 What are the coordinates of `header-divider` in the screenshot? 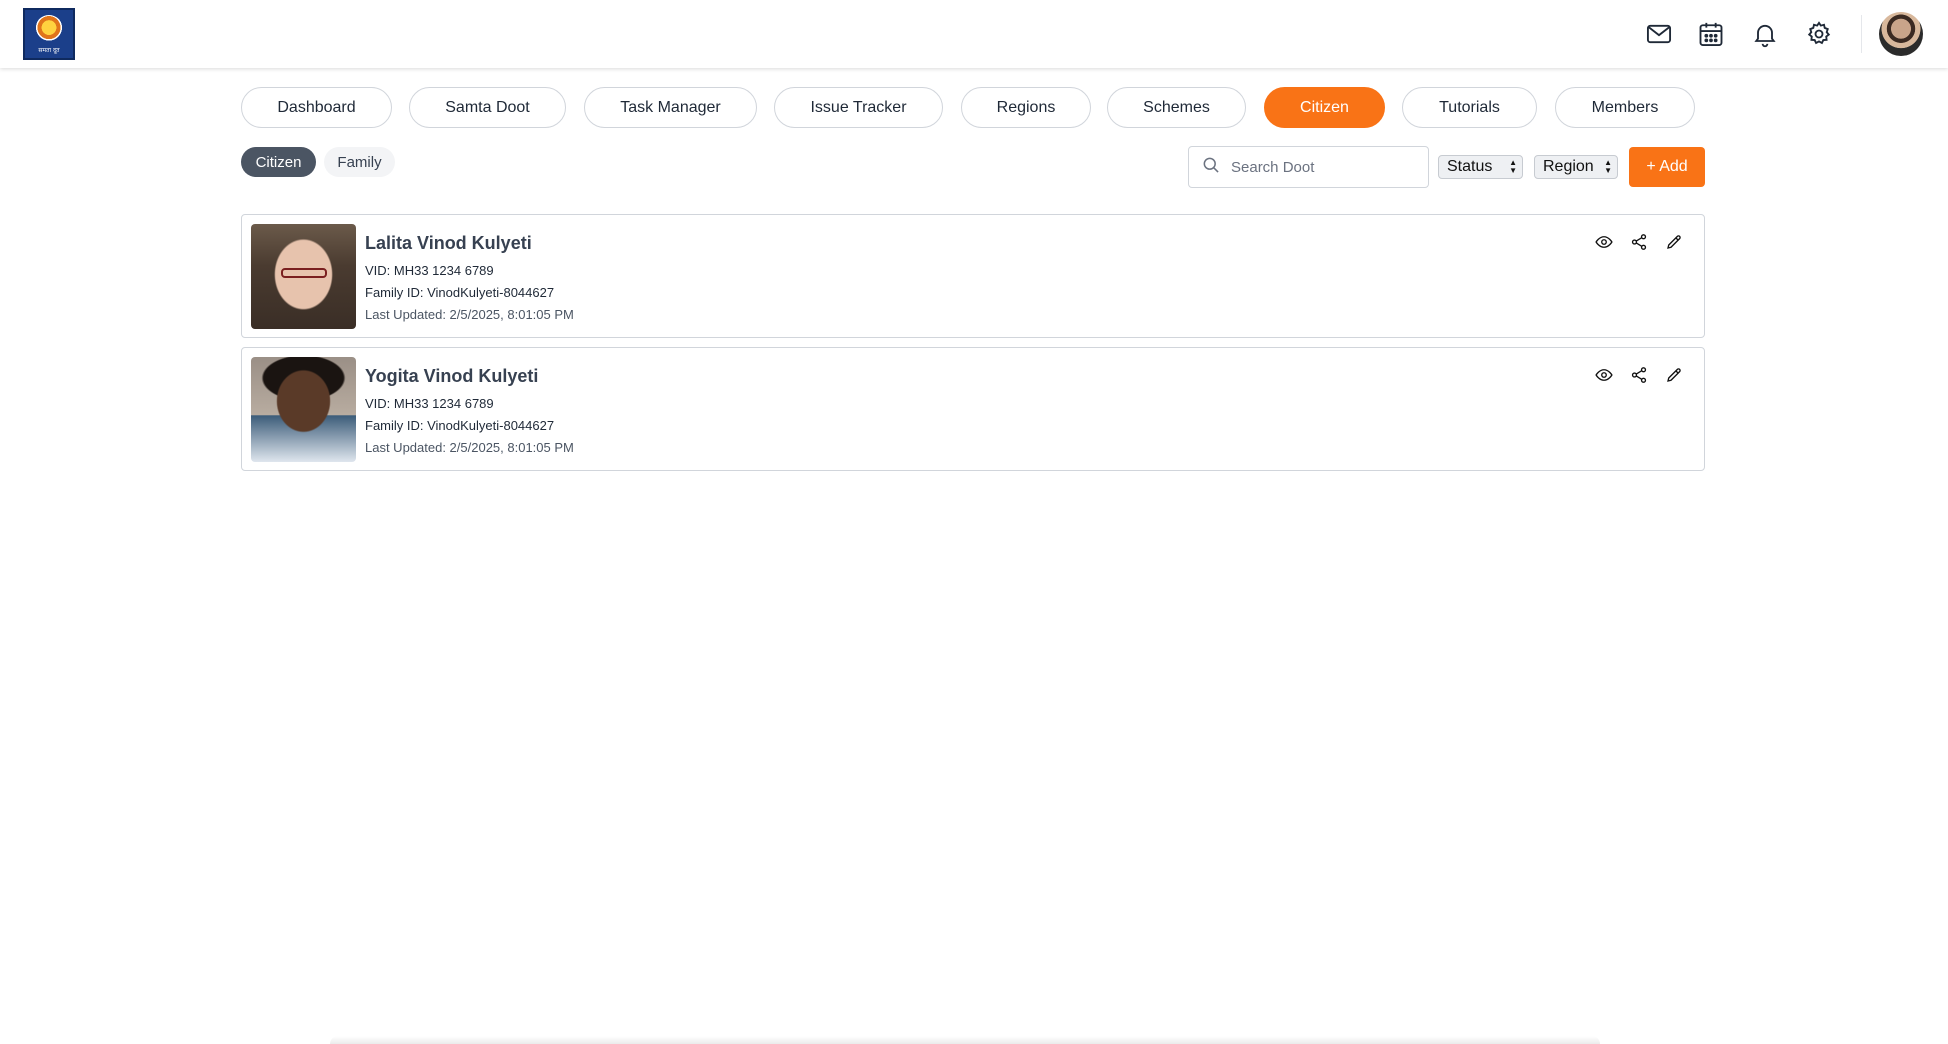 It's located at (1861, 34).